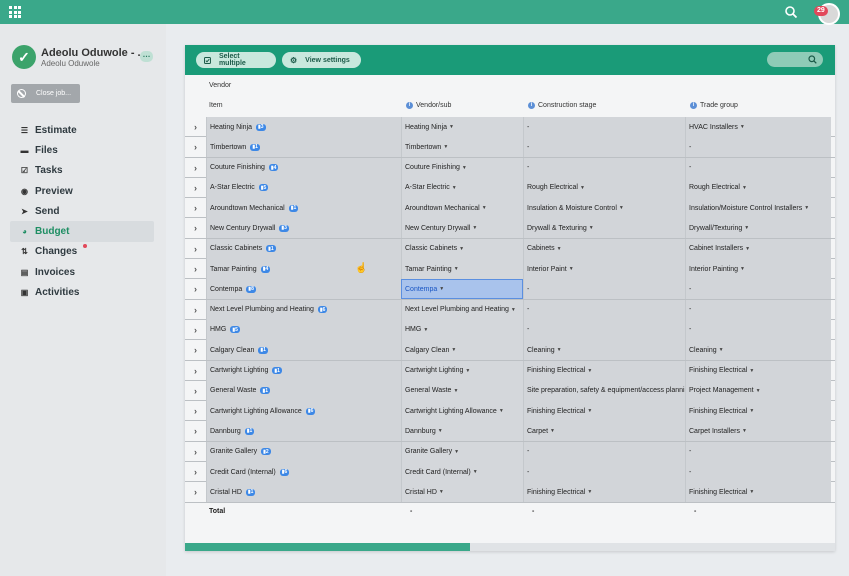  I want to click on trade-dropdown: Insulation/Moisture Control Installers ▼, so click(758, 208).